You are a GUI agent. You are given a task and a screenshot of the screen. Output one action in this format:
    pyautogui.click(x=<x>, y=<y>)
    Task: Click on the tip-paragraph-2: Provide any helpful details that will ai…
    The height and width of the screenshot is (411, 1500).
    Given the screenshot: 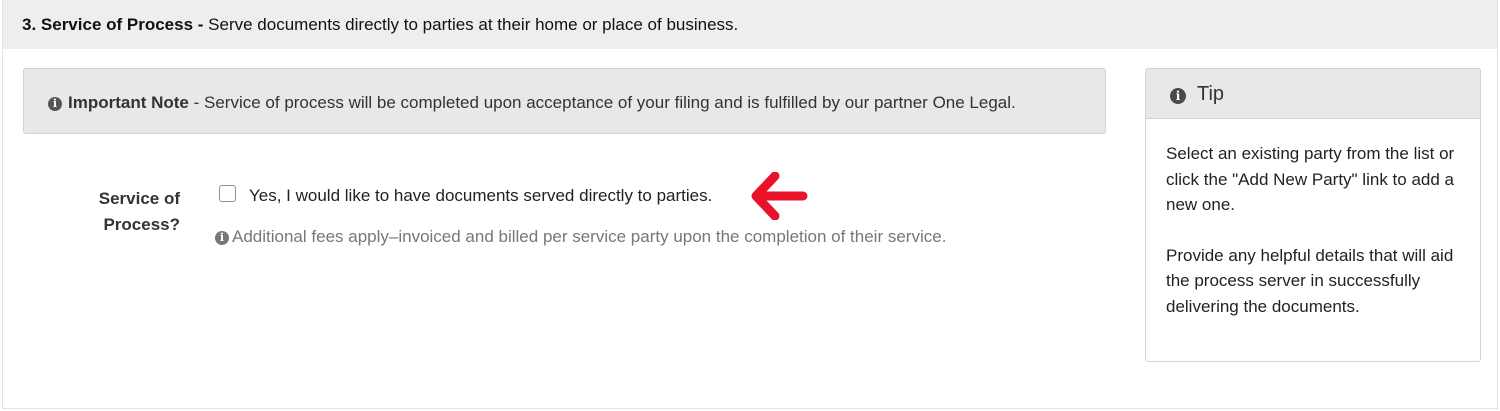 What is the action you would take?
    pyautogui.click(x=1310, y=280)
    